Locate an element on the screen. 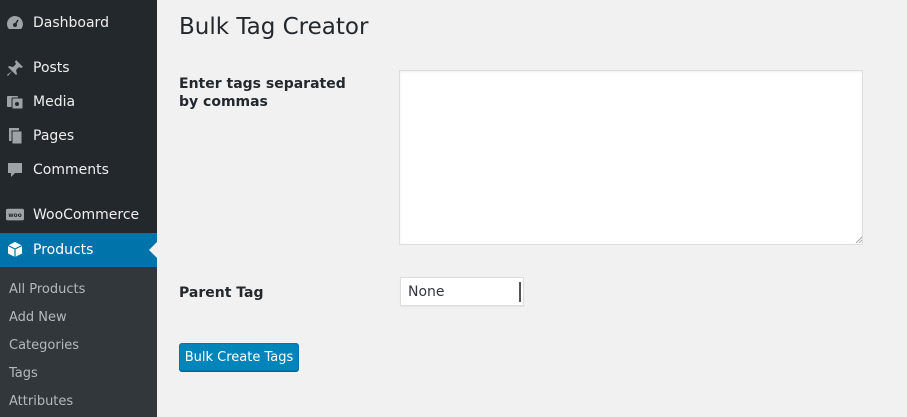 The height and width of the screenshot is (417, 907). sidebar-item-label: Media is located at coordinates (54, 102).